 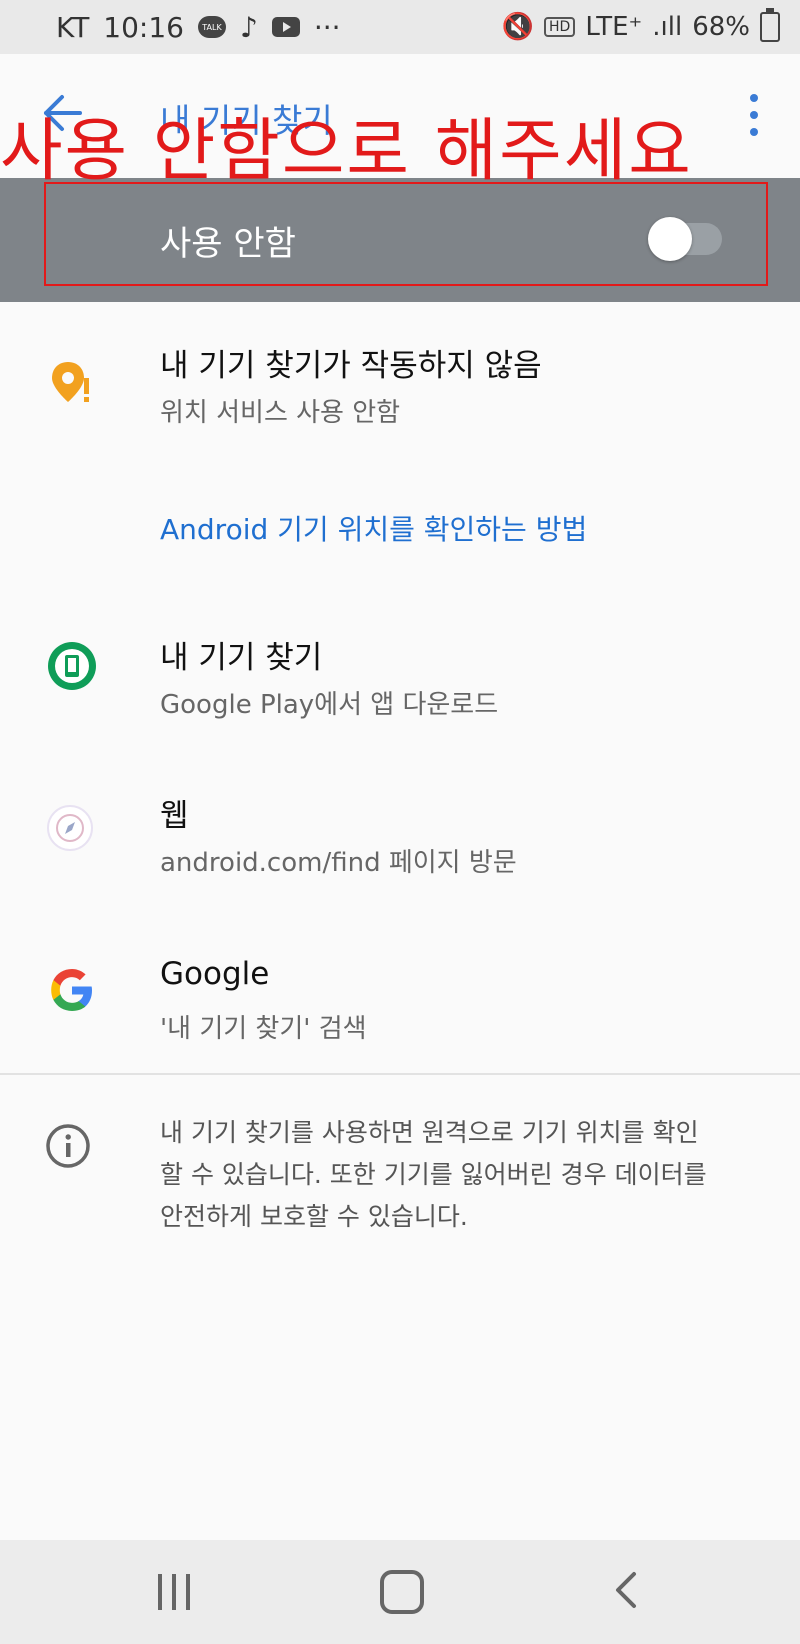 I want to click on status-bar: KT 10:16 TALK ♪ ··· 🔇 HD LTE⁺ .ıll 68%, so click(x=400, y=27).